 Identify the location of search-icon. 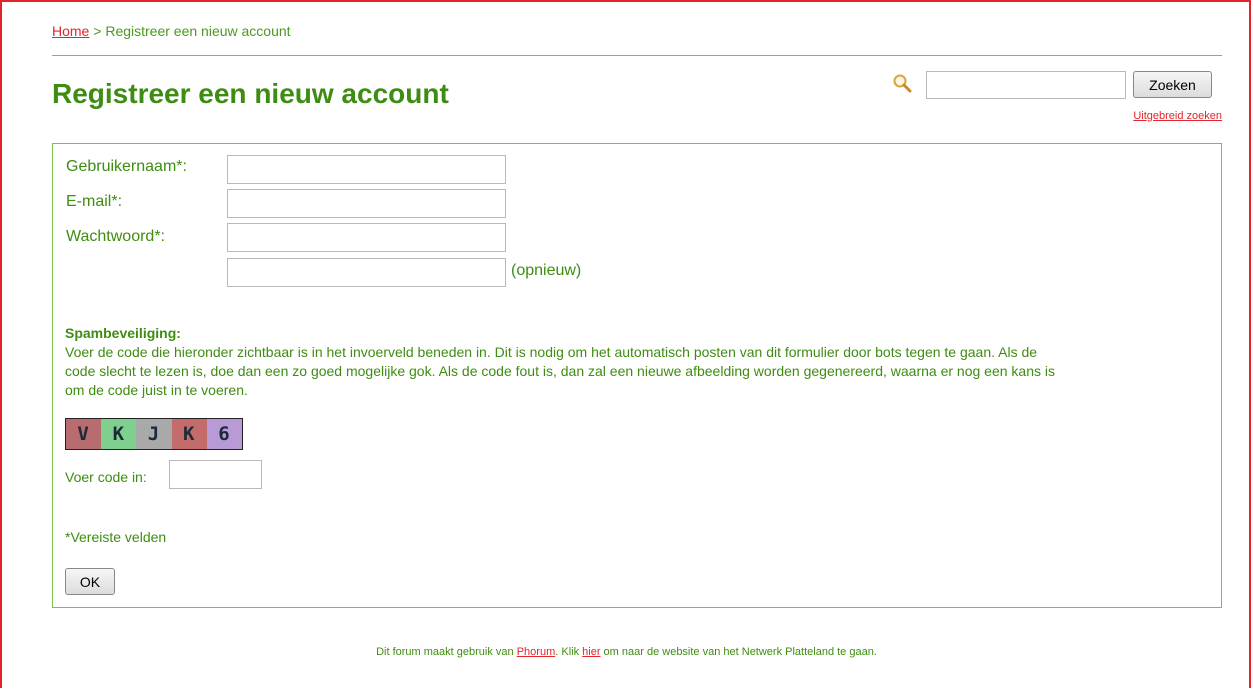
(902, 83).